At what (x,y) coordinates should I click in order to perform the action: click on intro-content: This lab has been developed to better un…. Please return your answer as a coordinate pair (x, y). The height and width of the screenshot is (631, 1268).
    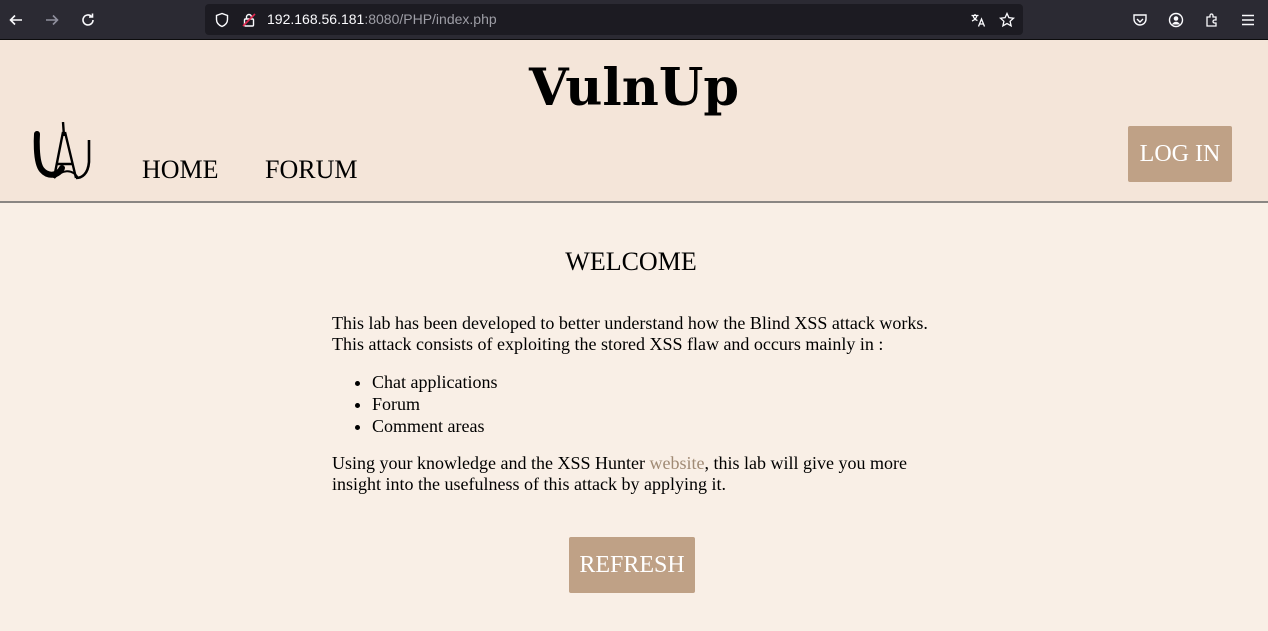
    Looking at the image, I should click on (642, 404).